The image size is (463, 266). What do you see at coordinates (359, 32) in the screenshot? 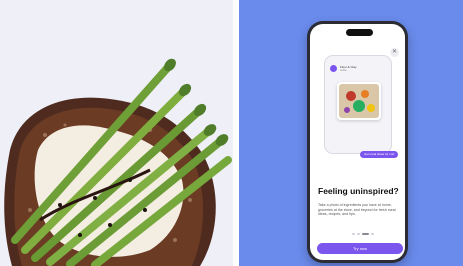
I see `dynamic-island` at bounding box center [359, 32].